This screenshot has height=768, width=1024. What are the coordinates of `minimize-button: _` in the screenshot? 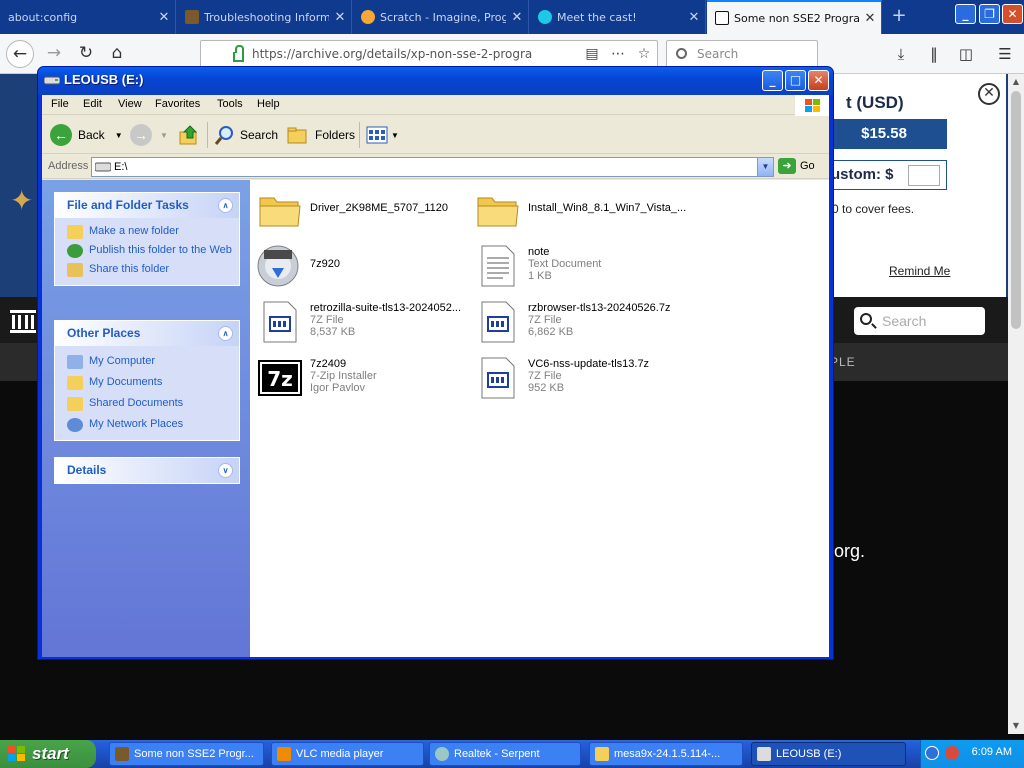 It's located at (772, 80).